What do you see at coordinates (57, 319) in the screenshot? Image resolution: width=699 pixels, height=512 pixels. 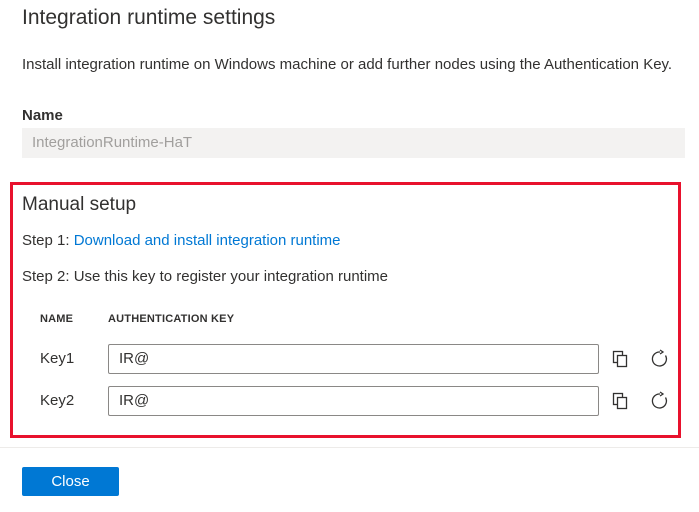 I see `column-header-name: NAME` at bounding box center [57, 319].